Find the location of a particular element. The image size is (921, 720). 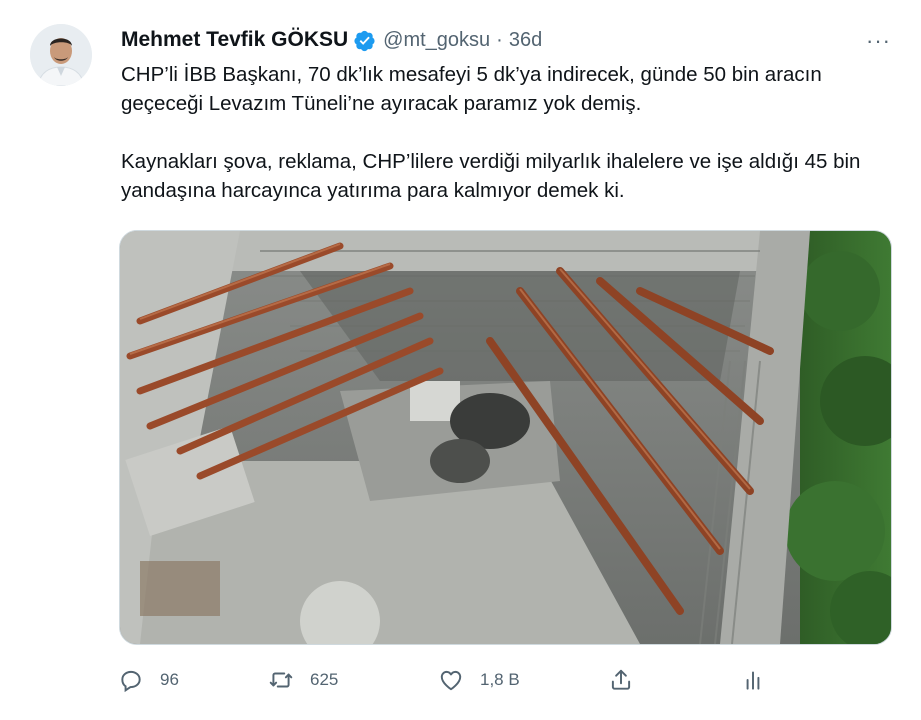

like-count: 1,8 B is located at coordinates (500, 679).